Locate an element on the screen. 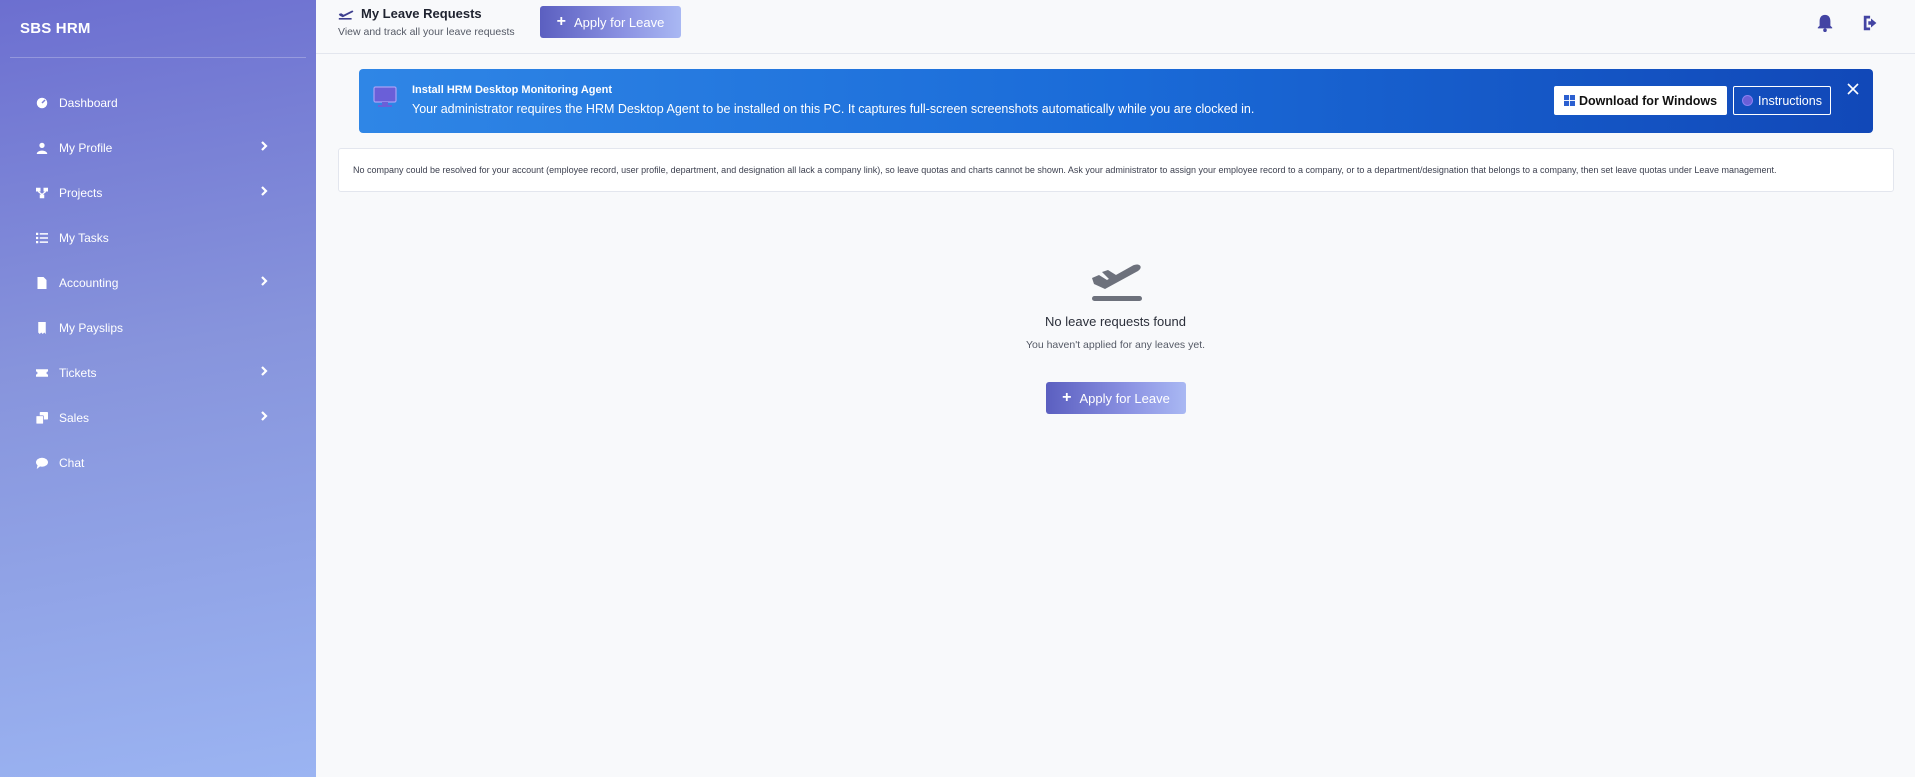  bell-icon is located at coordinates (1826, 24).